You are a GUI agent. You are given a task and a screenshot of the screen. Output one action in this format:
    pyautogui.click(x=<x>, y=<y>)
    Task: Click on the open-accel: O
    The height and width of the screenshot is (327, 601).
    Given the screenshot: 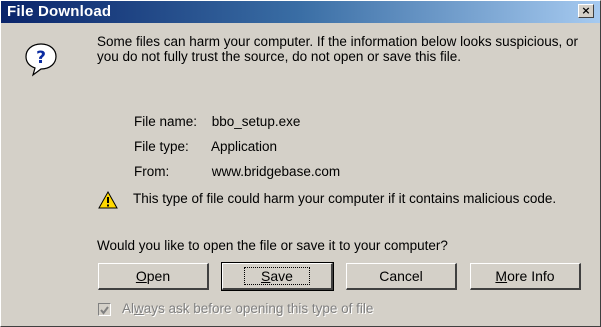 What is the action you would take?
    pyautogui.click(x=141, y=276)
    